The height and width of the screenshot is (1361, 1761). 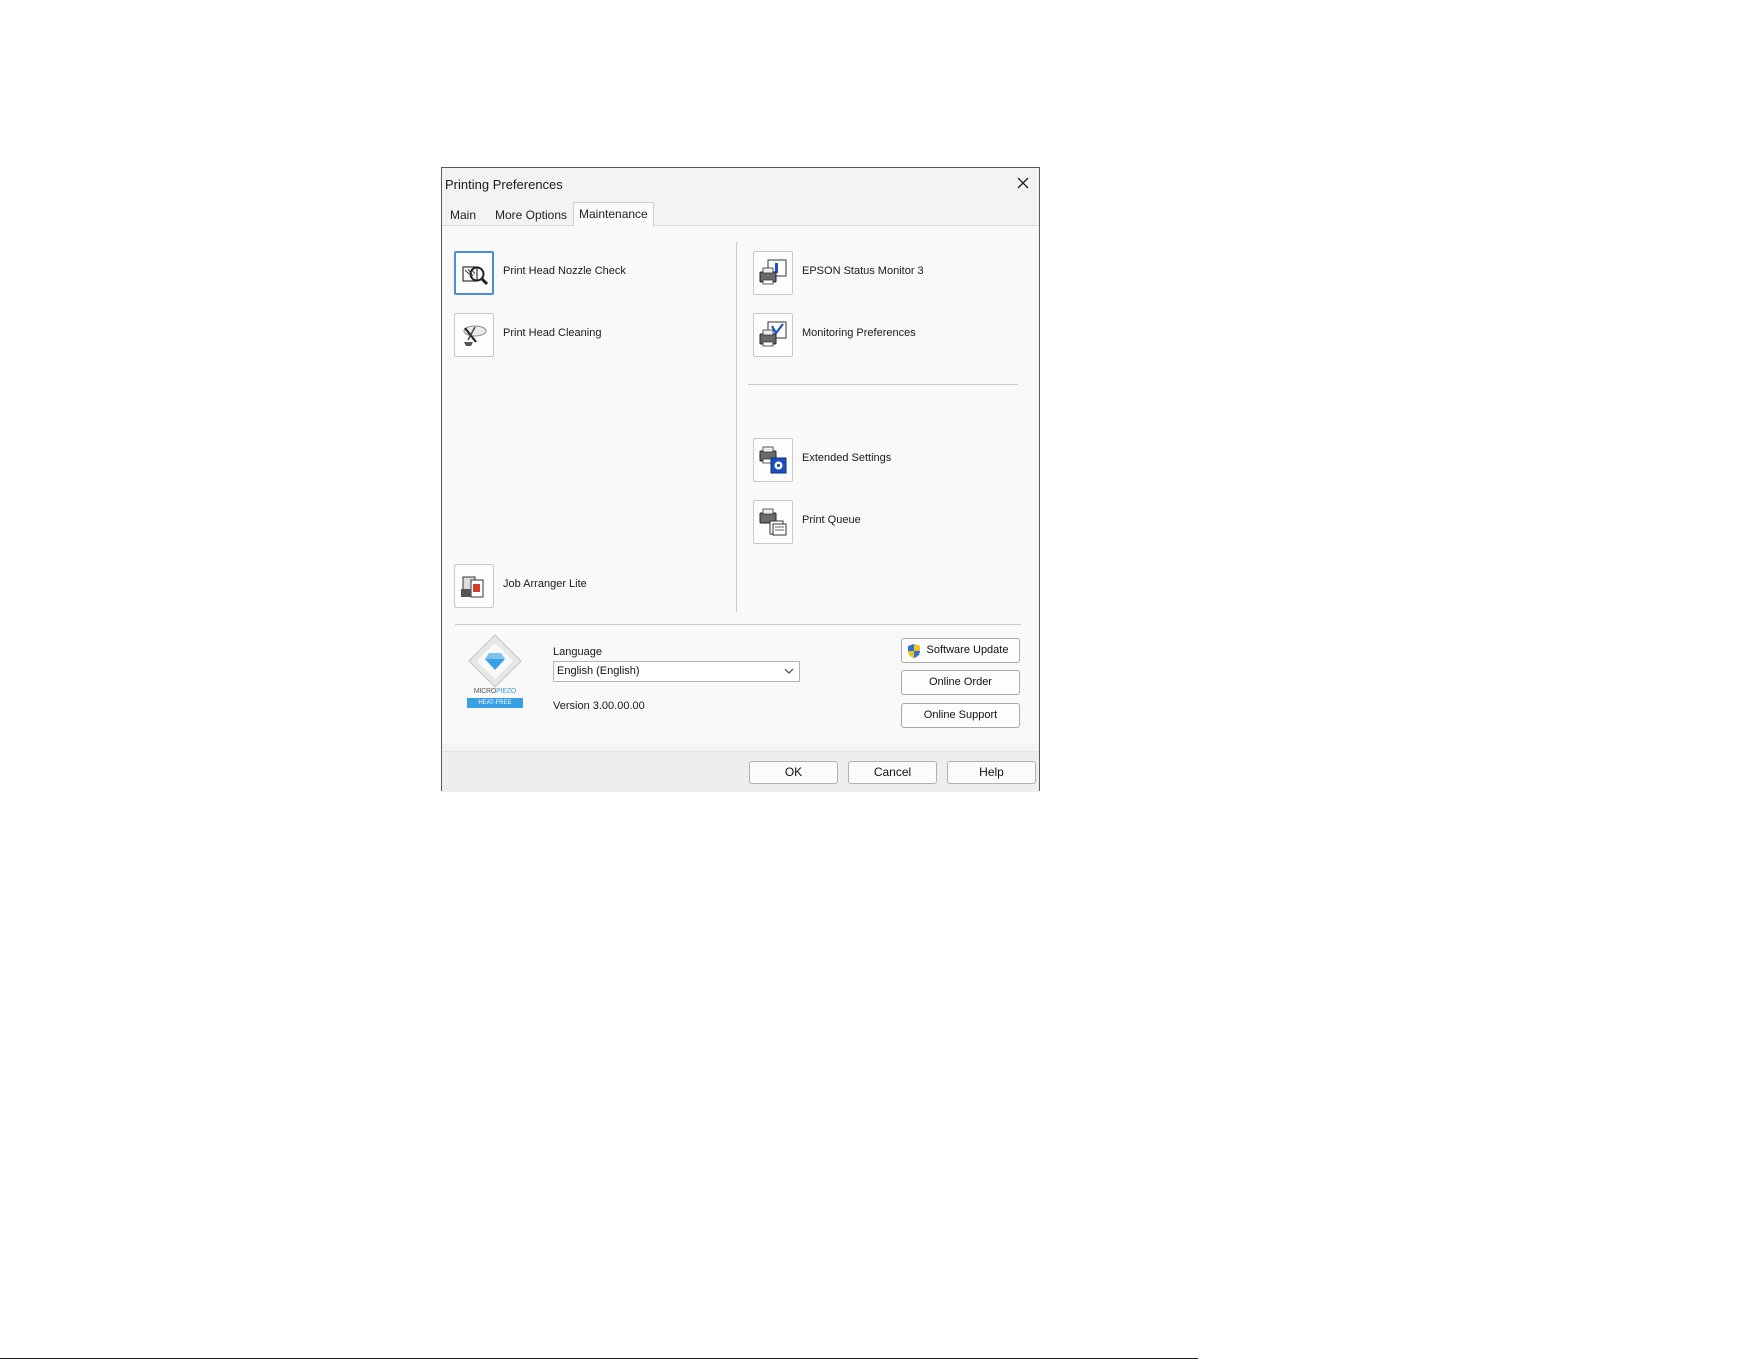 I want to click on job-arranger-lite-button, so click(x=474, y=586).